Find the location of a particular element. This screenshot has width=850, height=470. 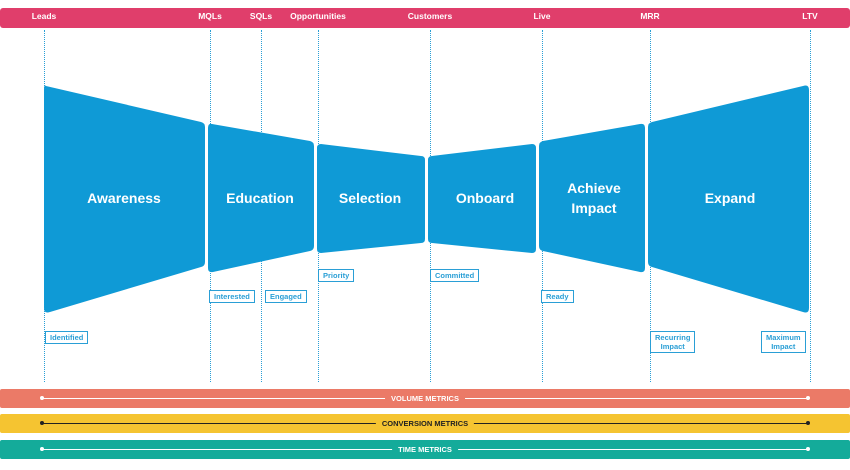

segment-label-education: Education is located at coordinates (260, 198).